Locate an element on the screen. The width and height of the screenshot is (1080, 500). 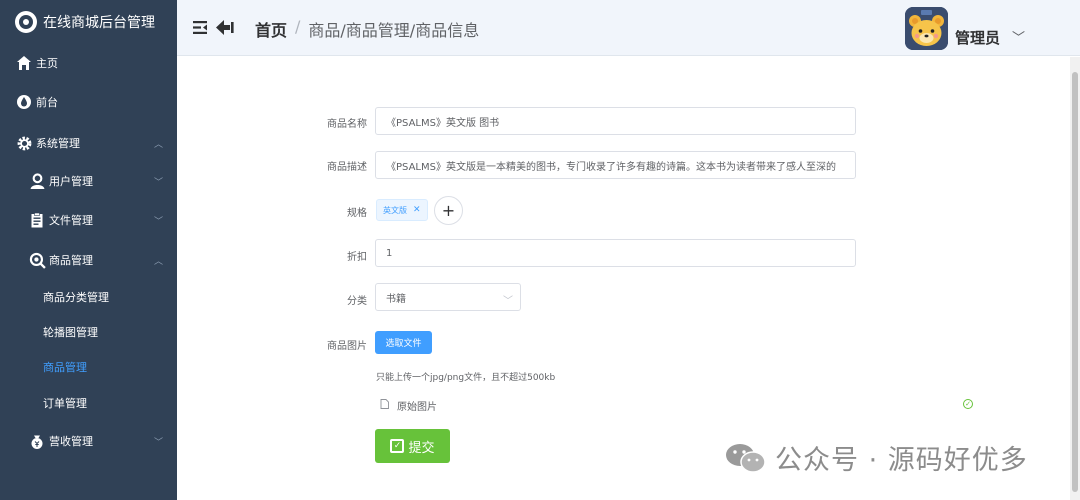
sidebar-item-label: 主页 is located at coordinates (47, 63).